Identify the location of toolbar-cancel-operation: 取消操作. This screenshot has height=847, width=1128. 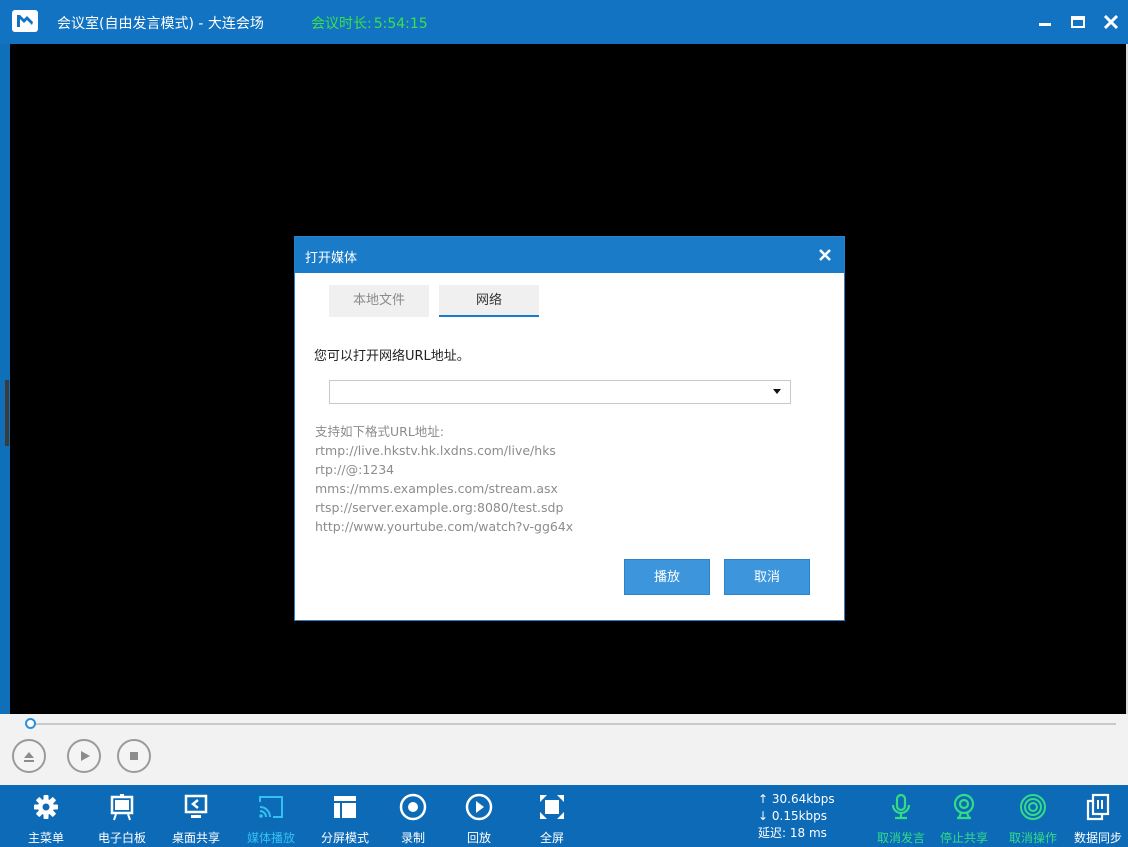
(1033, 816).